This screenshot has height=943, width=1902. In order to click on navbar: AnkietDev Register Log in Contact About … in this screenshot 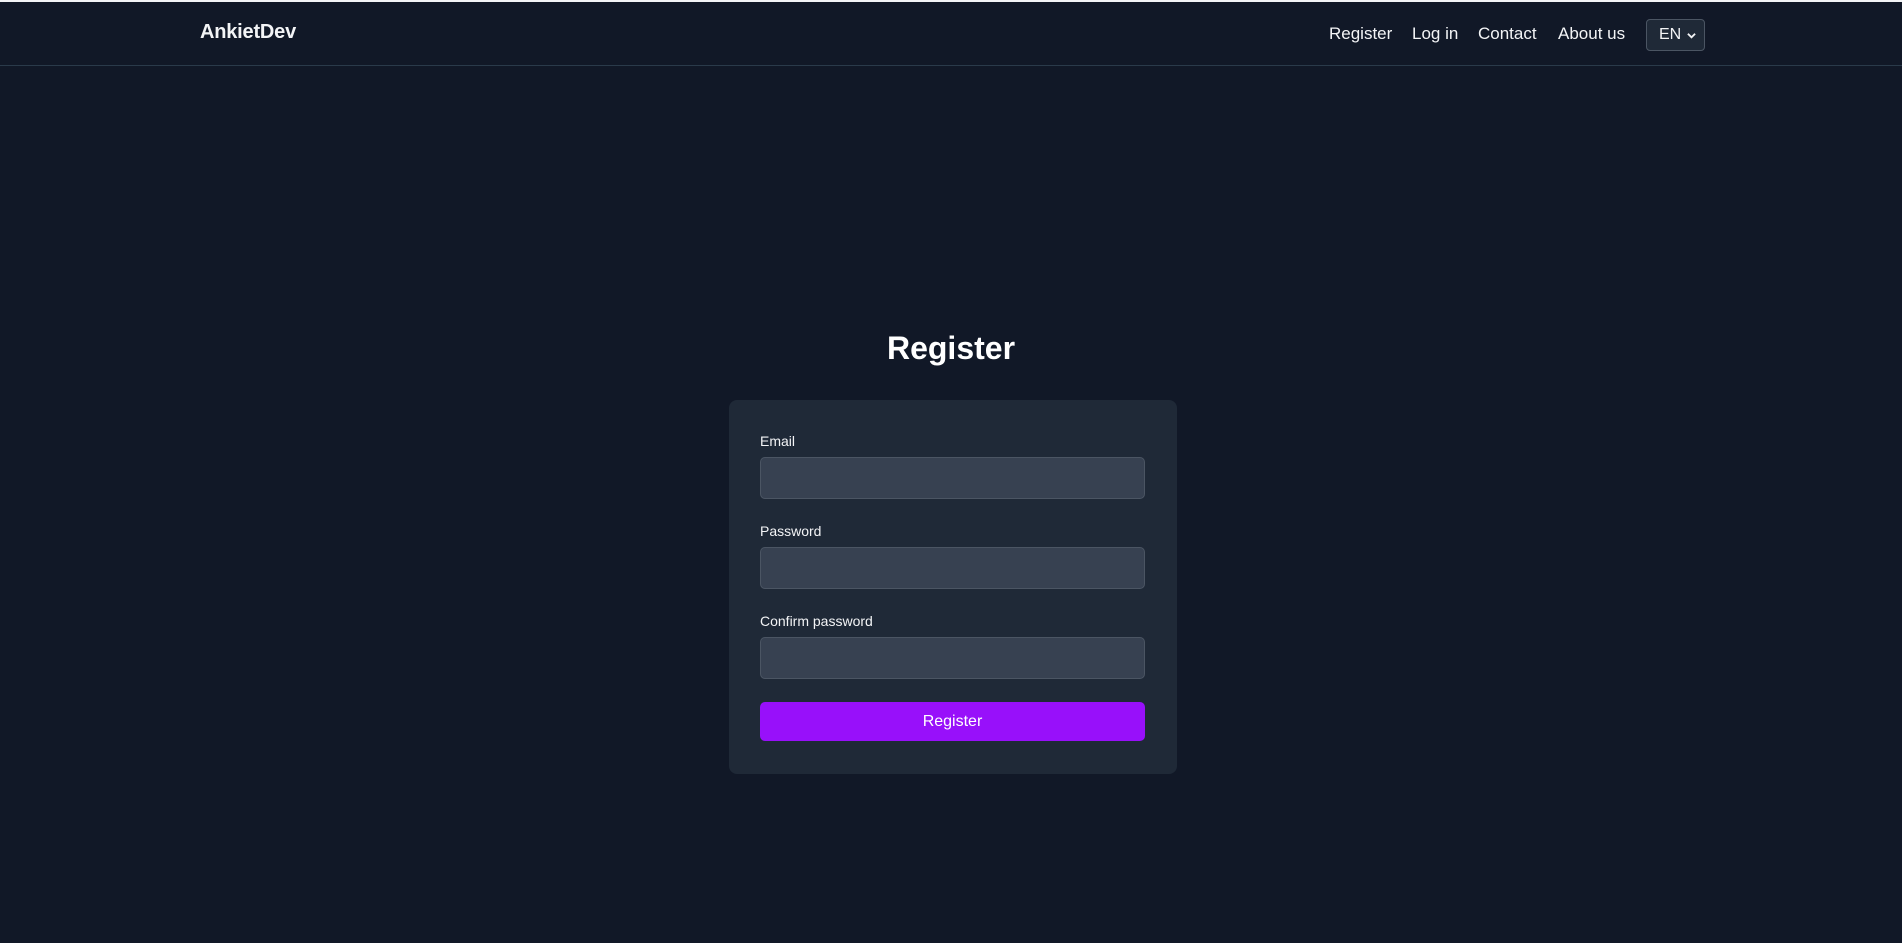, I will do `click(951, 34)`.